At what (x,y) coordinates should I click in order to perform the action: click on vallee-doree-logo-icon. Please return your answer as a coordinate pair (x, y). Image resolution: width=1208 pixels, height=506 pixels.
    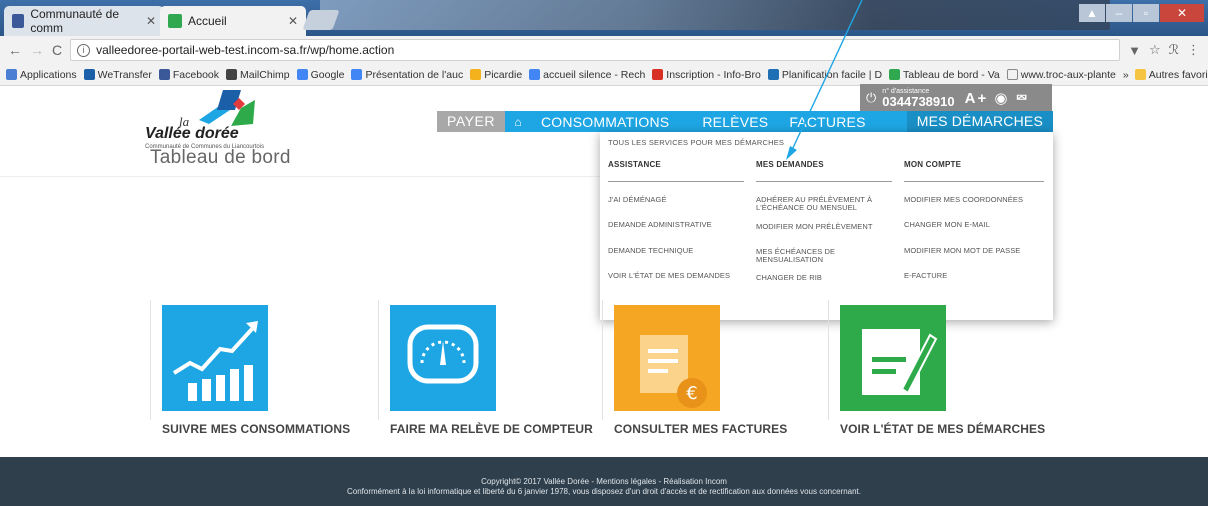
    Looking at the image, I should click on (227, 108).